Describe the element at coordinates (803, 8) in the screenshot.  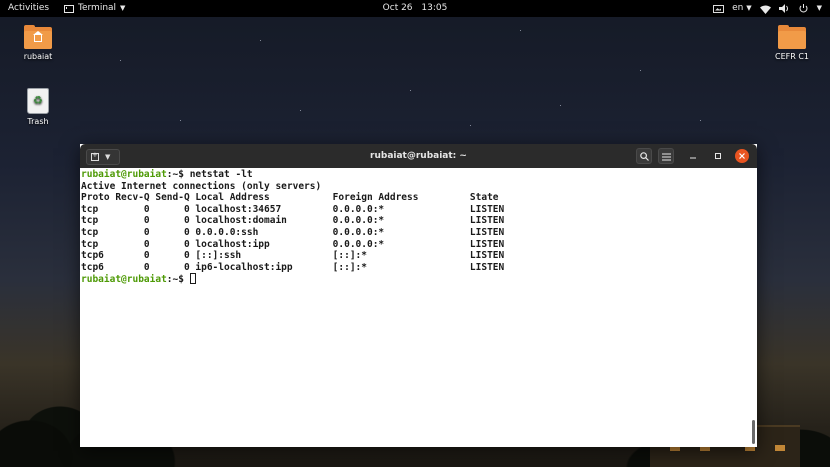
I see `power-icon` at that location.